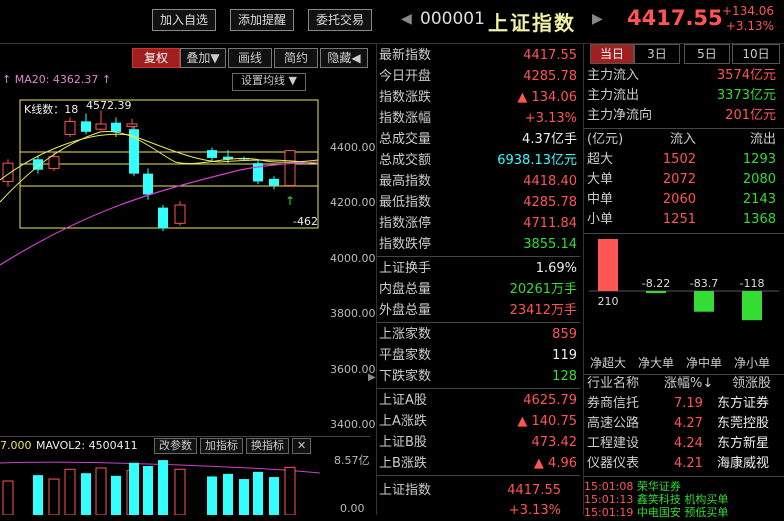  Describe the element at coordinates (743, 464) in the screenshot. I see `industry-lead: 海康威视` at that location.